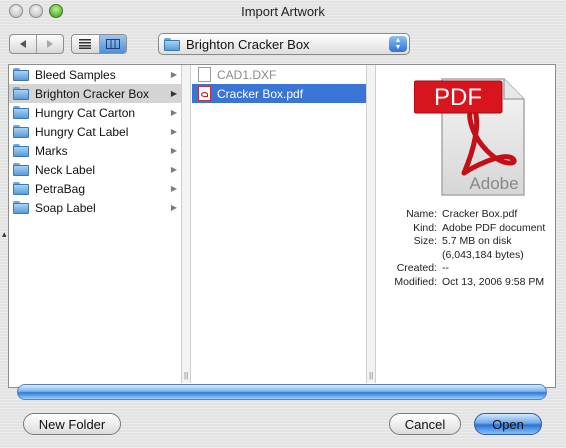  I want to click on navigation-segmented-control, so click(36, 44).